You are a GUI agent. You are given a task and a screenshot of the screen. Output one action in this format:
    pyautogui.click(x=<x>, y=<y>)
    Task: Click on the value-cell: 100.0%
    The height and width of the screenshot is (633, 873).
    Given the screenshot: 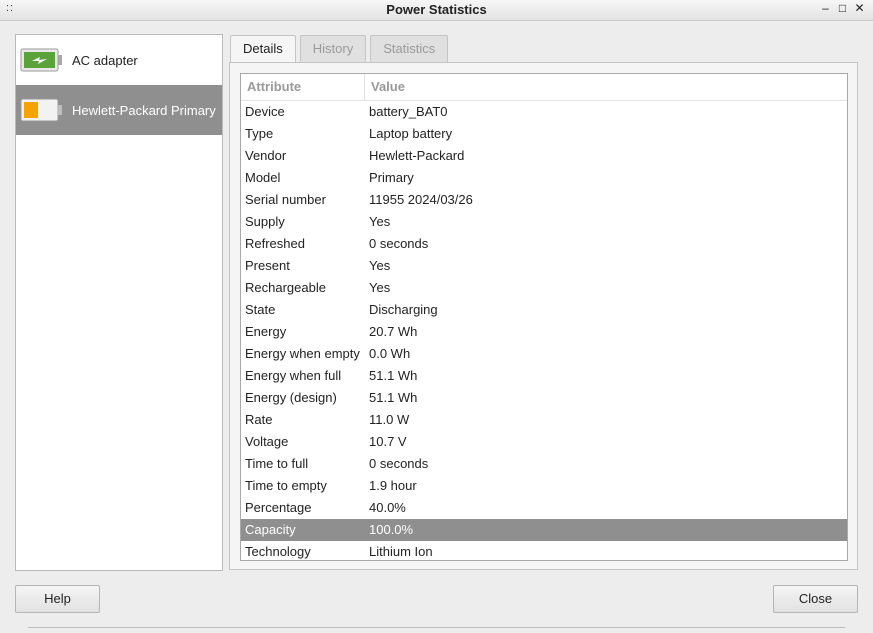 What is the action you would take?
    pyautogui.click(x=391, y=529)
    